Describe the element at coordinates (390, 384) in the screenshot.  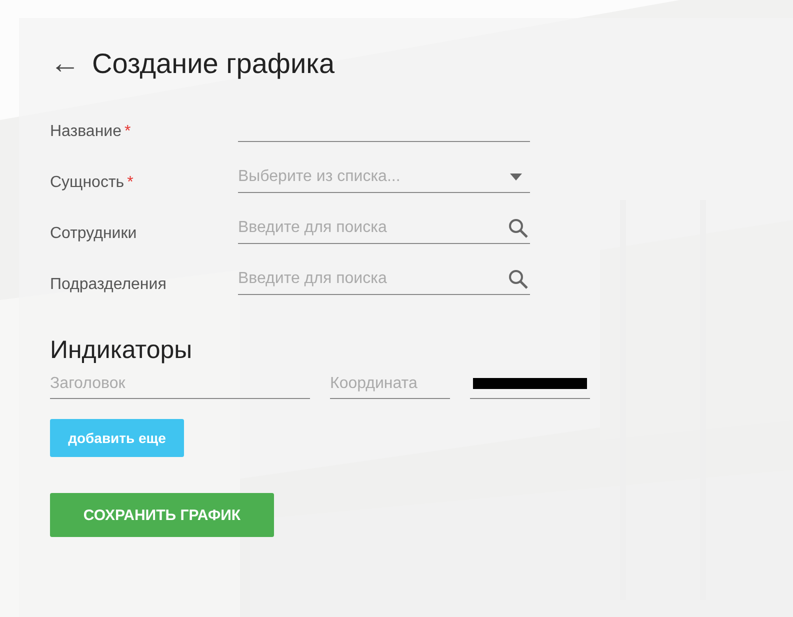
I see `coordinate-field: Координата` at that location.